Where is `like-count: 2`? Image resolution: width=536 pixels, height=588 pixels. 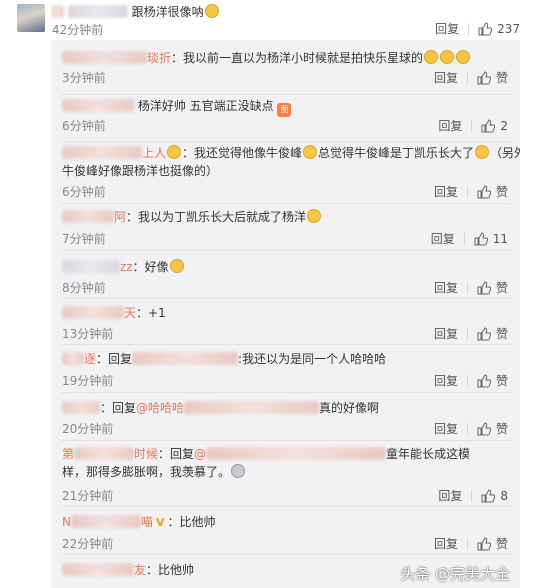
like-count: 2 is located at coordinates (504, 126).